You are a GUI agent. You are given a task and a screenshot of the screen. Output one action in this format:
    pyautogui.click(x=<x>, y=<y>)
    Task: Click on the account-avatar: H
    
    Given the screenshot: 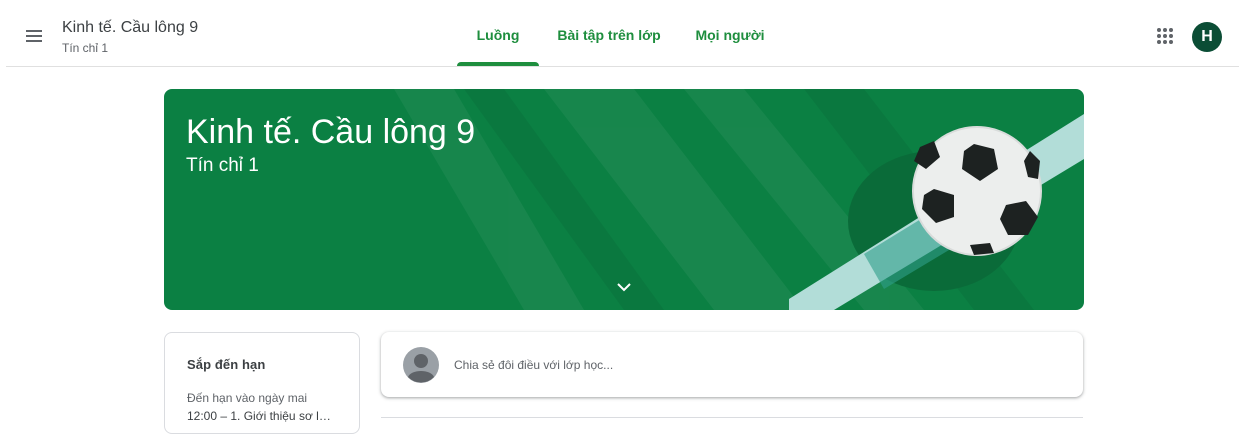 What is the action you would take?
    pyautogui.click(x=1207, y=37)
    